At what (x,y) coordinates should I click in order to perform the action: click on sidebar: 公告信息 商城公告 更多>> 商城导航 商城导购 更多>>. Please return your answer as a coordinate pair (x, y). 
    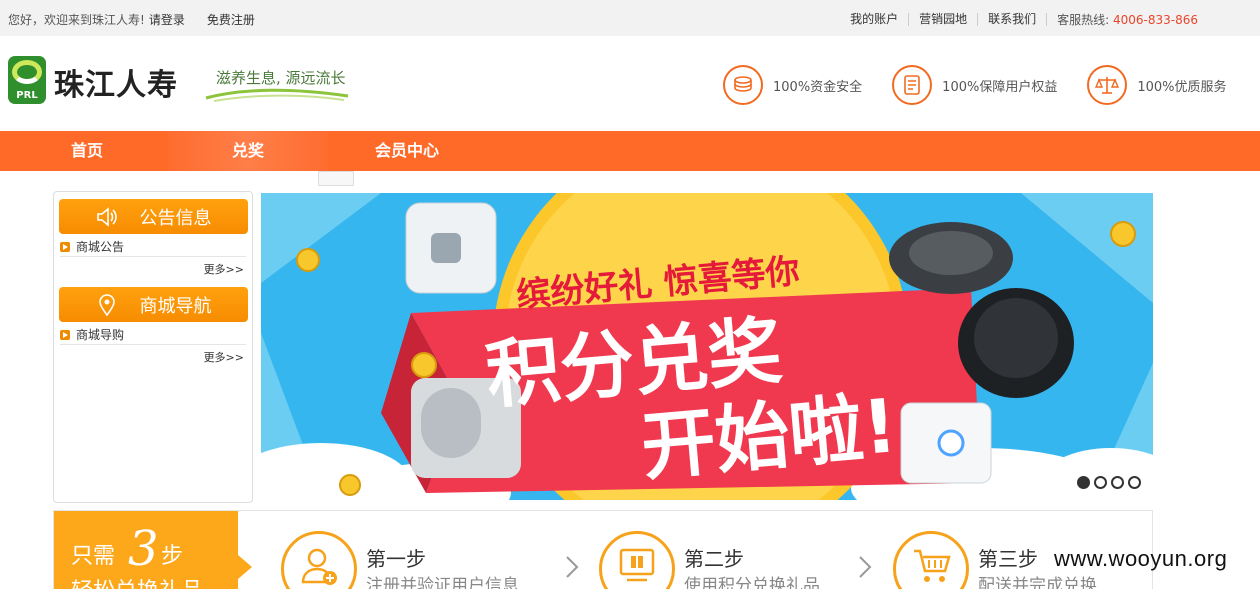
    Looking at the image, I should click on (153, 347).